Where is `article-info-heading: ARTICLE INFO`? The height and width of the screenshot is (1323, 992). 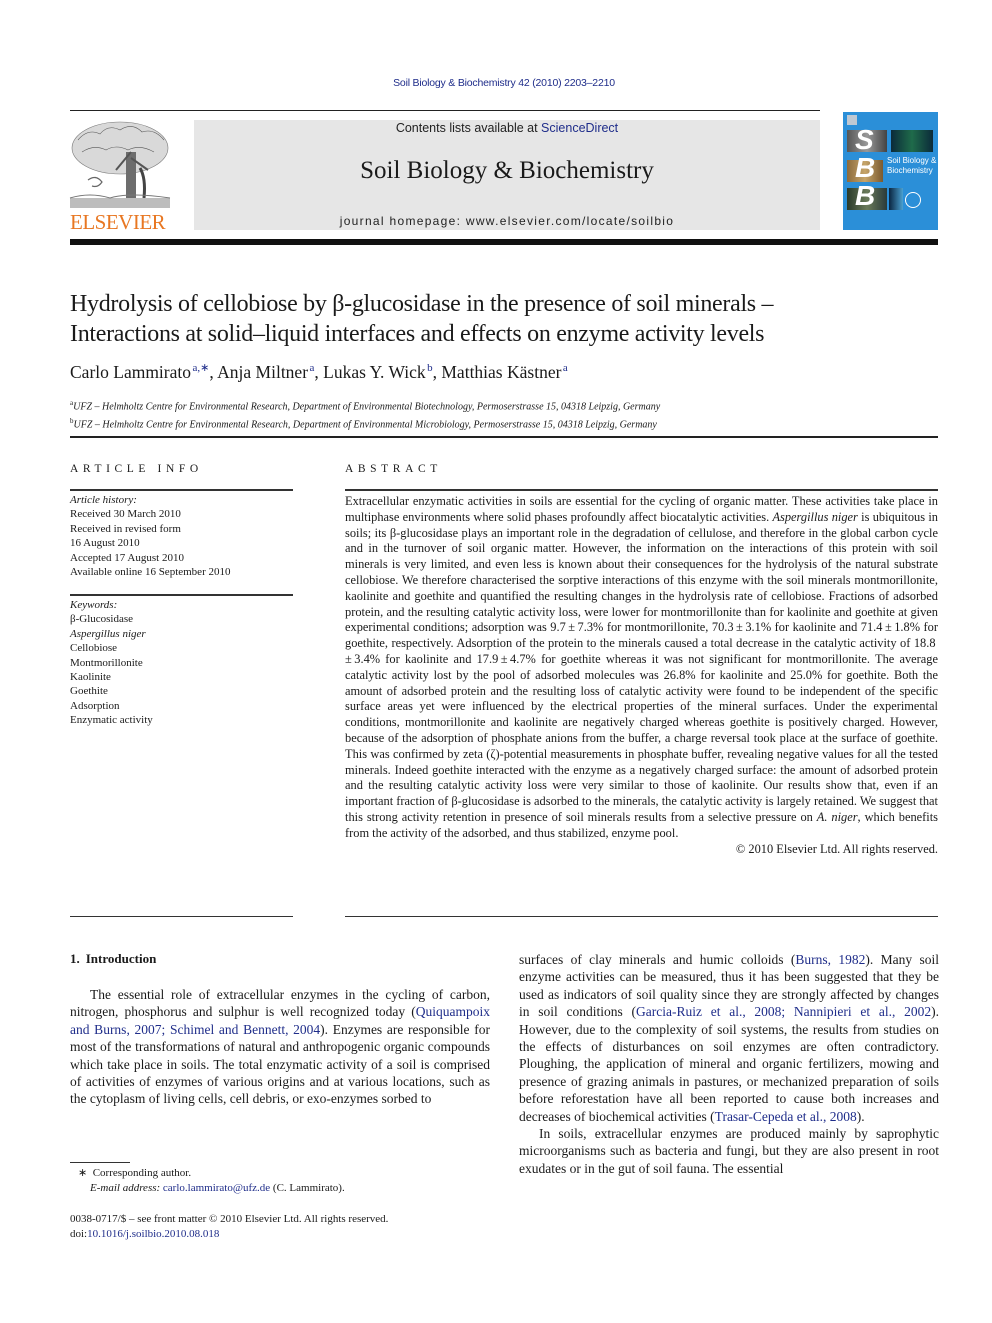 article-info-heading: ARTICLE INFO is located at coordinates (136, 469).